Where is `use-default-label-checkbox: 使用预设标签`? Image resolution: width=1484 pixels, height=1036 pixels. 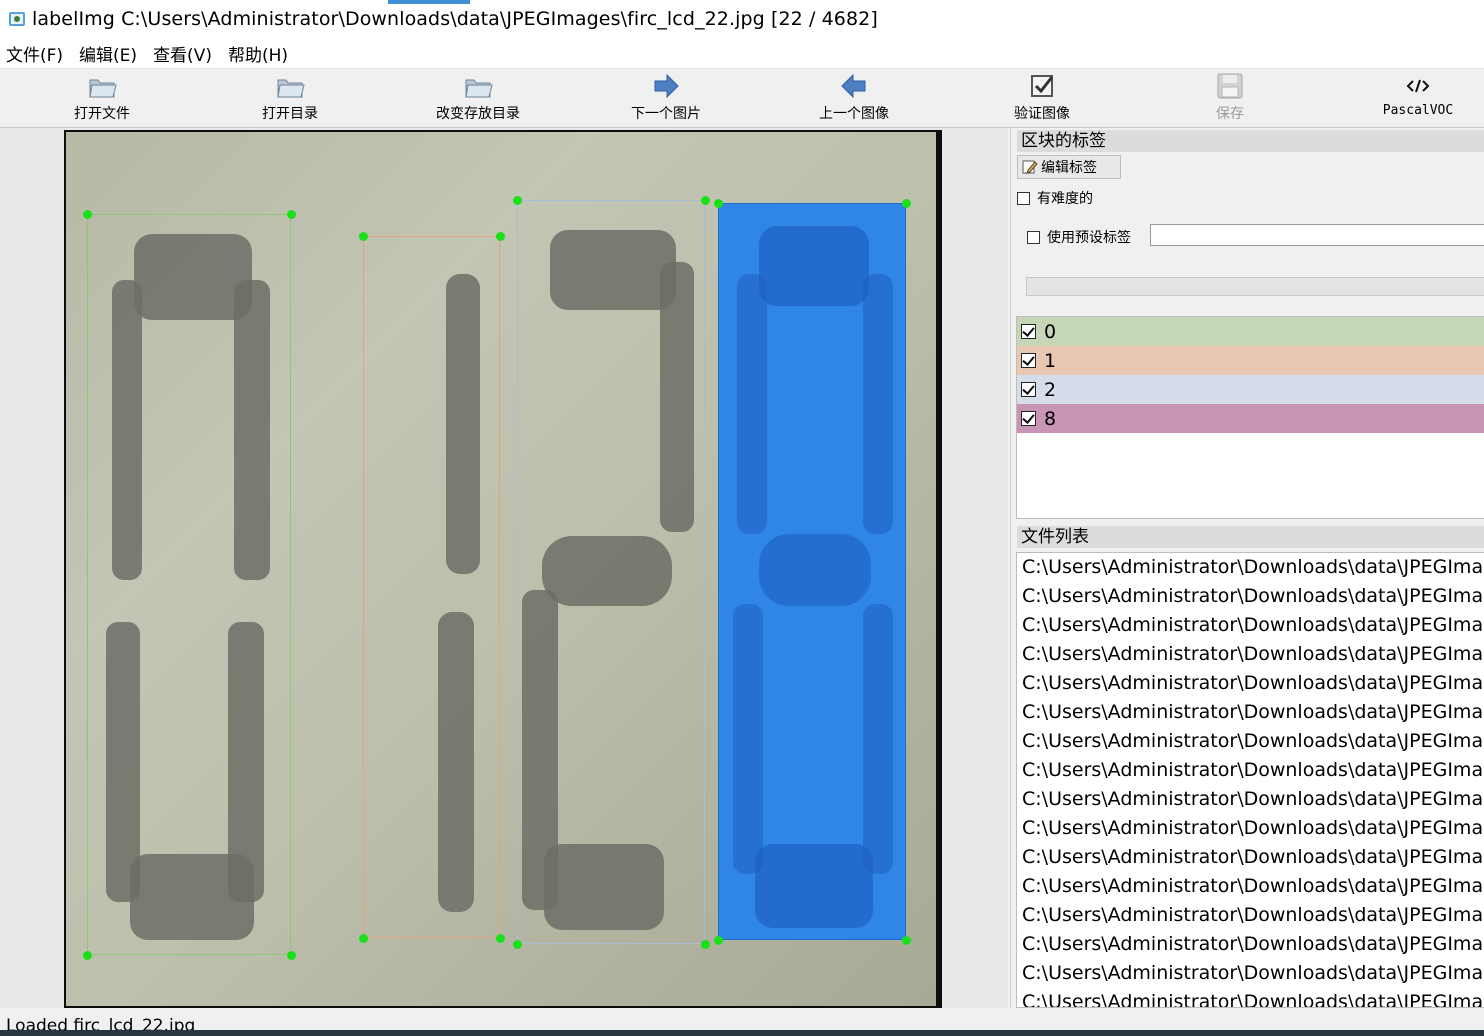
use-default-label-checkbox: 使用预设标签 is located at coordinates (1079, 237).